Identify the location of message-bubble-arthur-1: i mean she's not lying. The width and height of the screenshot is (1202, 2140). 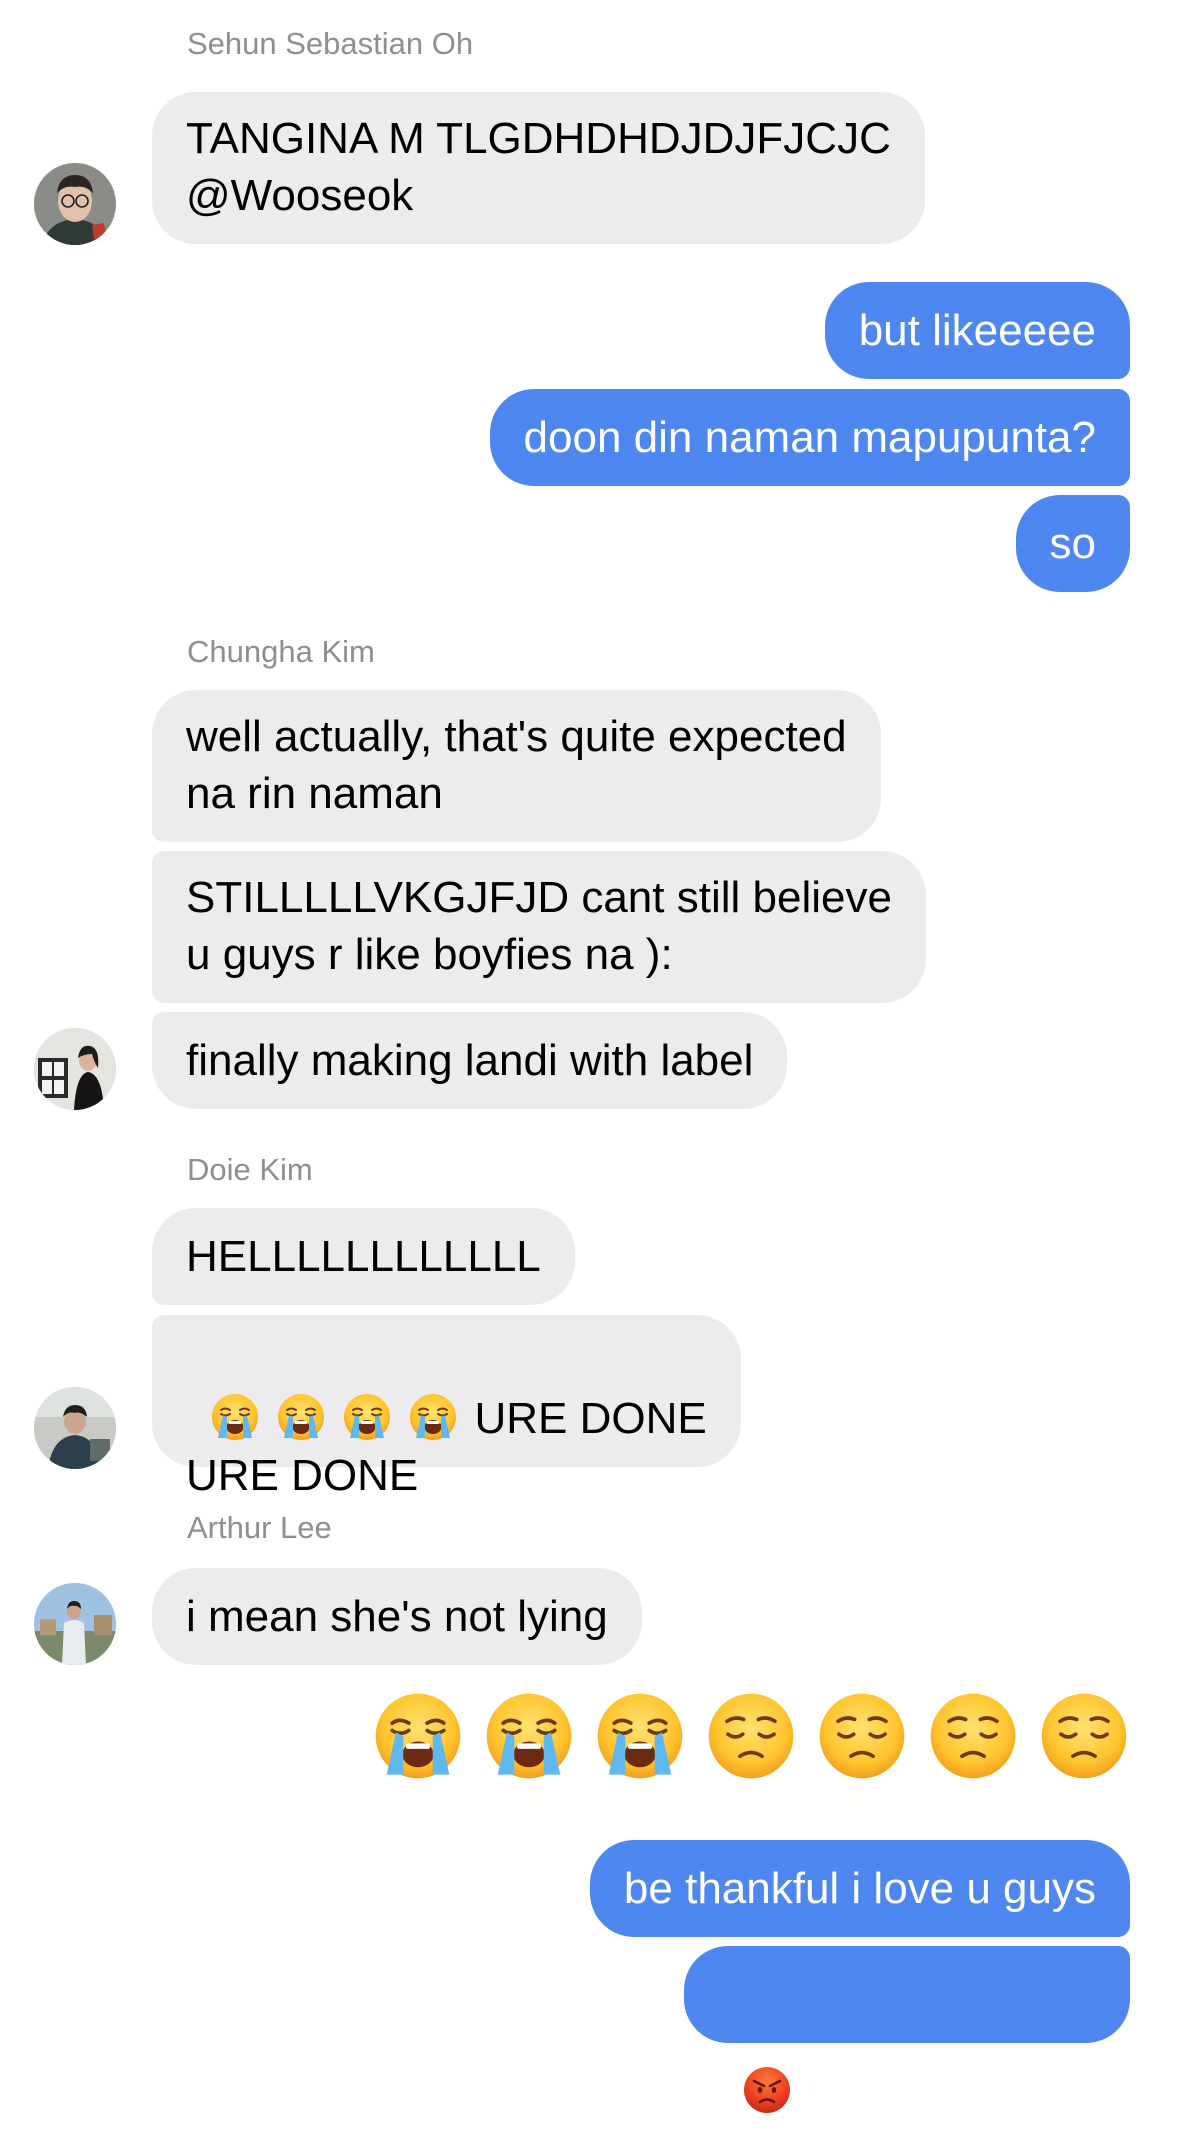
(397, 1616).